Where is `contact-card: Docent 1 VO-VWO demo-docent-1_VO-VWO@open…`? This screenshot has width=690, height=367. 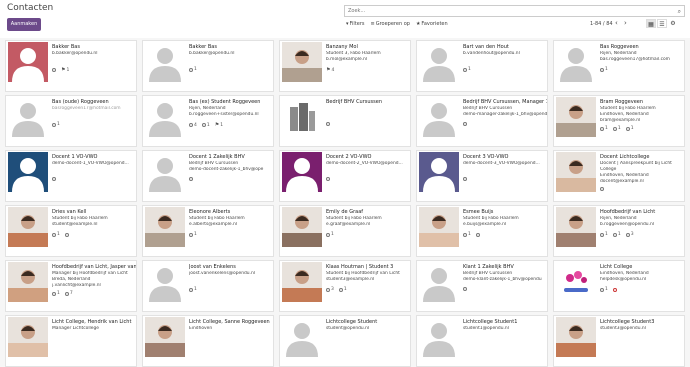
contact-card: Docent 1 VO-VWO demo-docent-1_VO-VWO@open… is located at coordinates (71, 176).